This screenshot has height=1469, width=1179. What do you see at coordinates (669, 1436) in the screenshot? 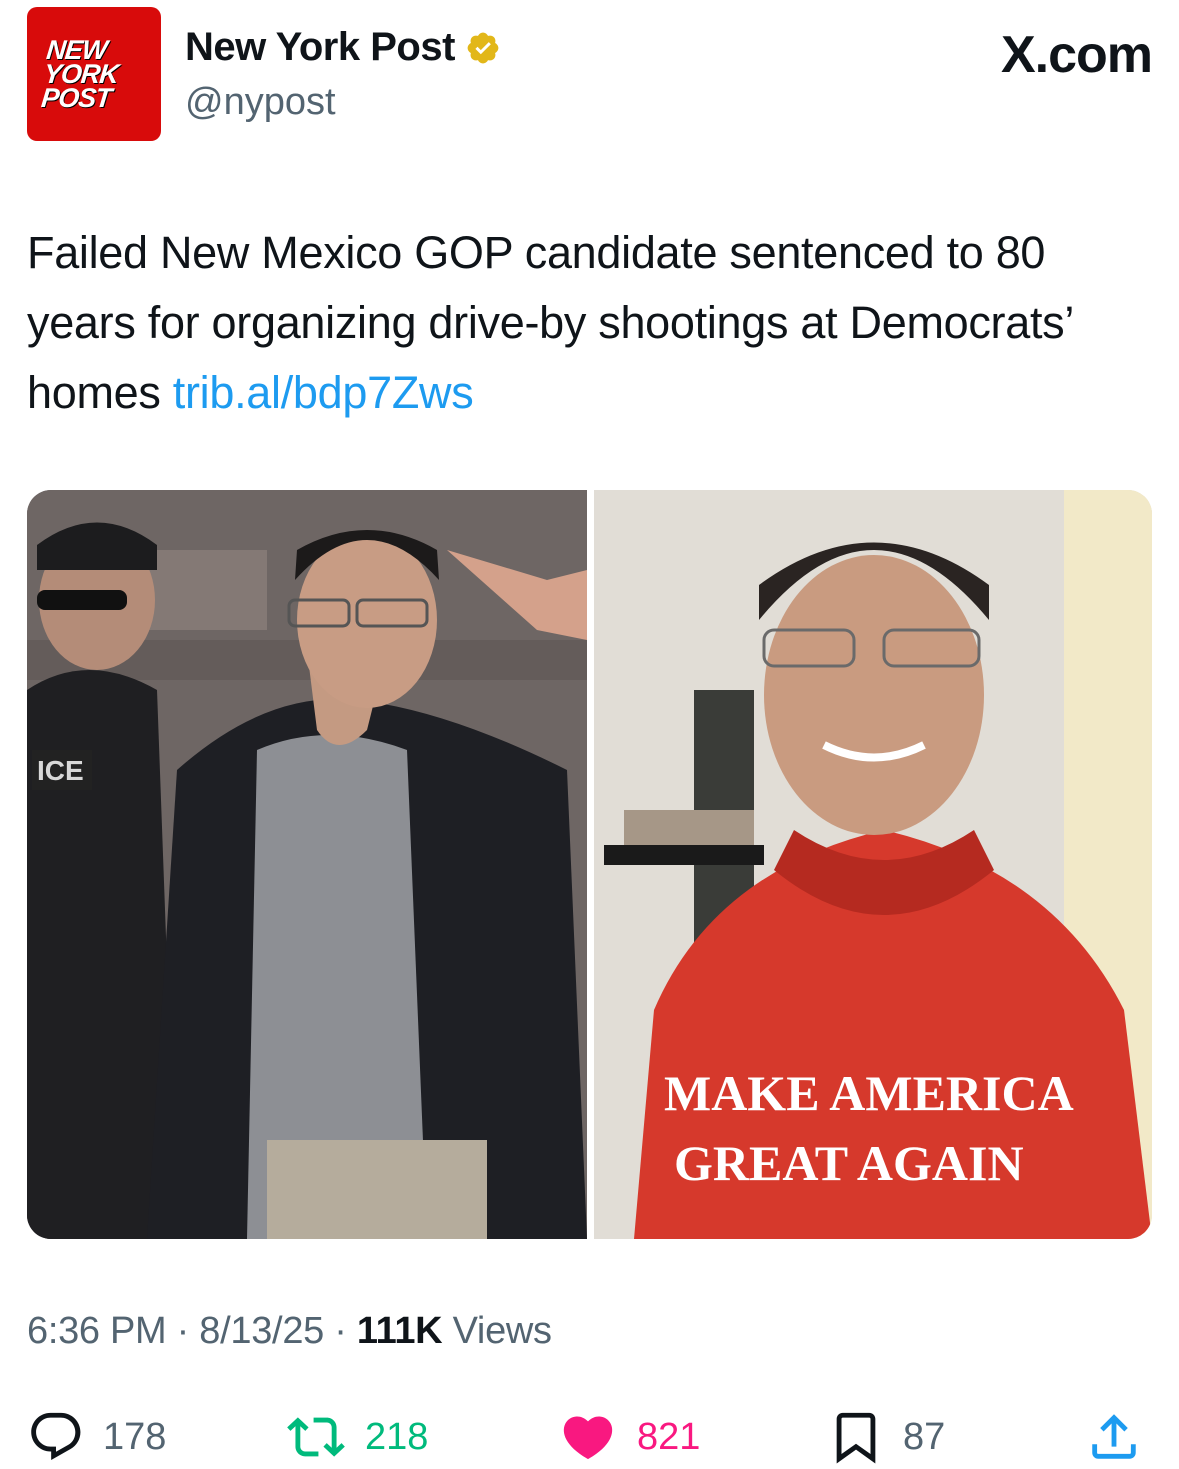
I see `like-count: 821` at bounding box center [669, 1436].